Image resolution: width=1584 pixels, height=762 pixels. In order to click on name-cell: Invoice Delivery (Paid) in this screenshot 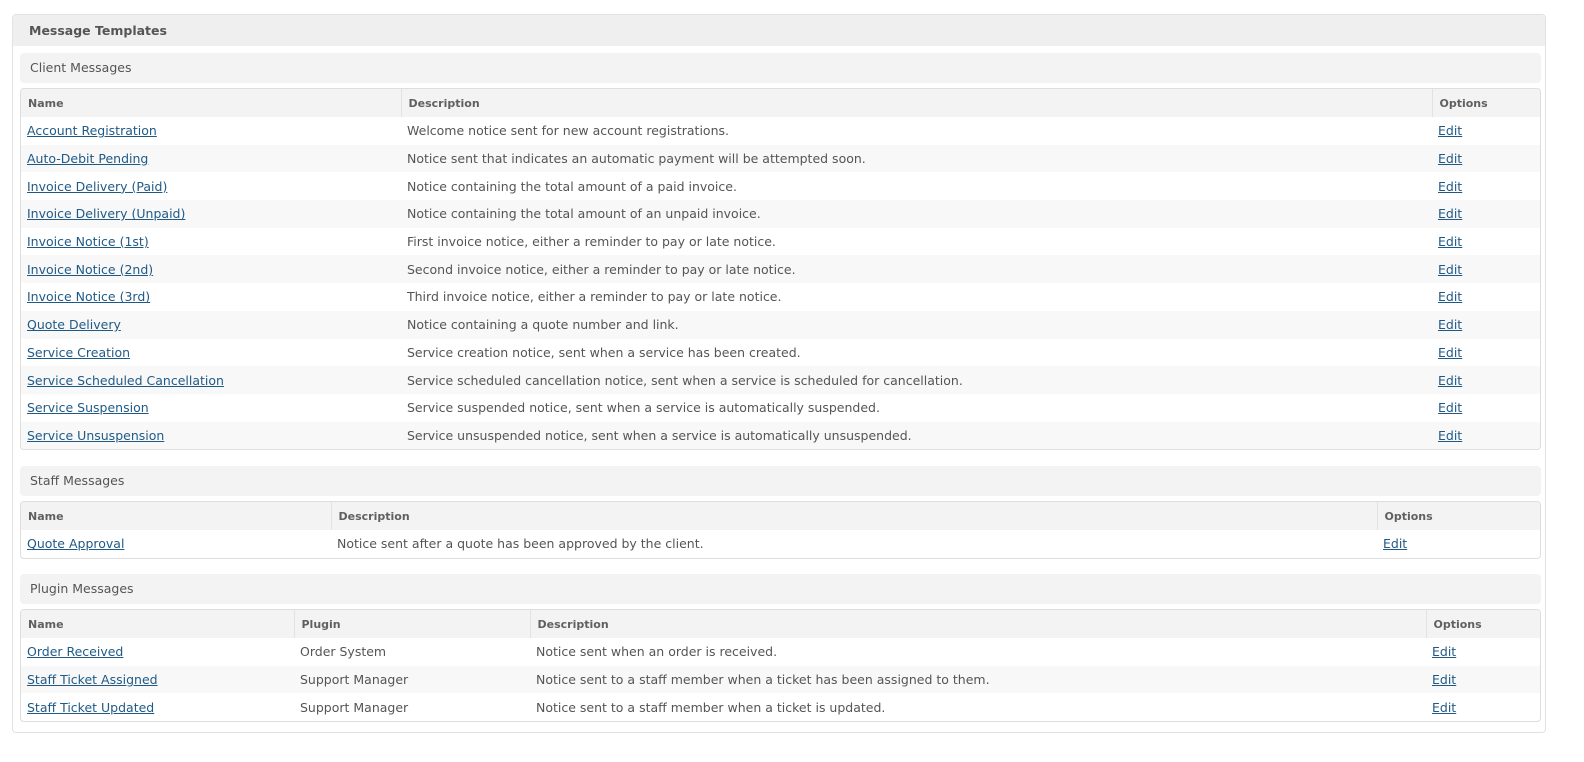, I will do `click(211, 186)`.